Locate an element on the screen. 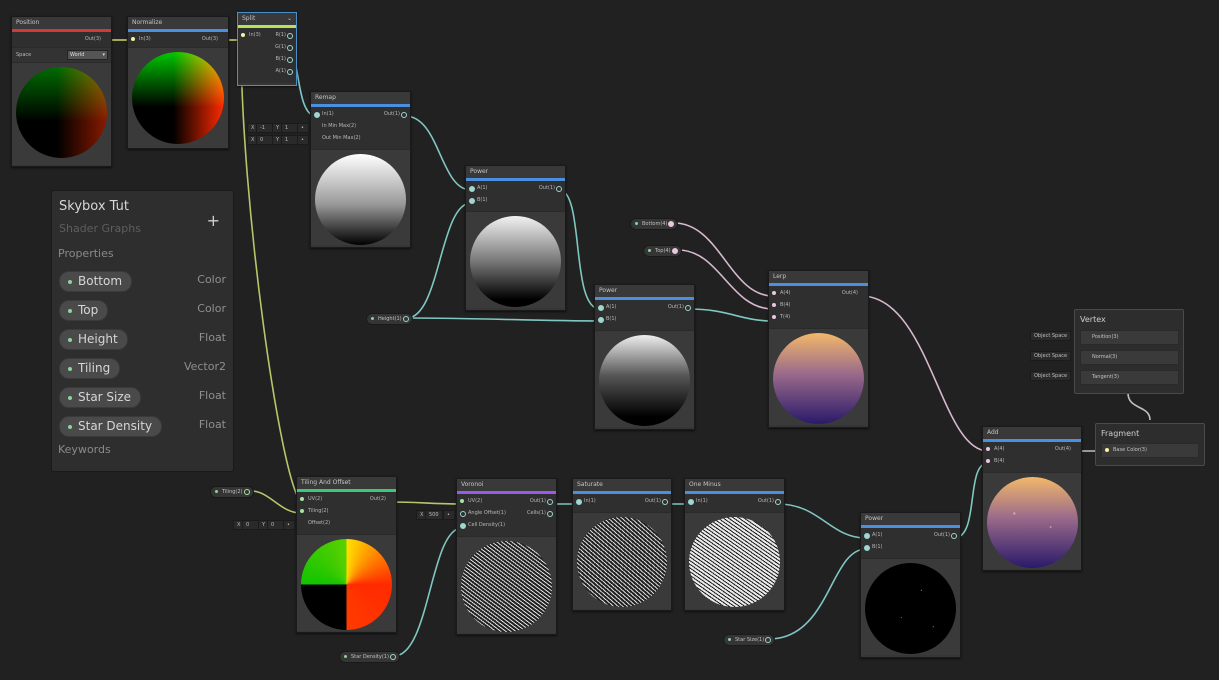 The height and width of the screenshot is (680, 1219). output-pin-g is located at coordinates (290, 48).